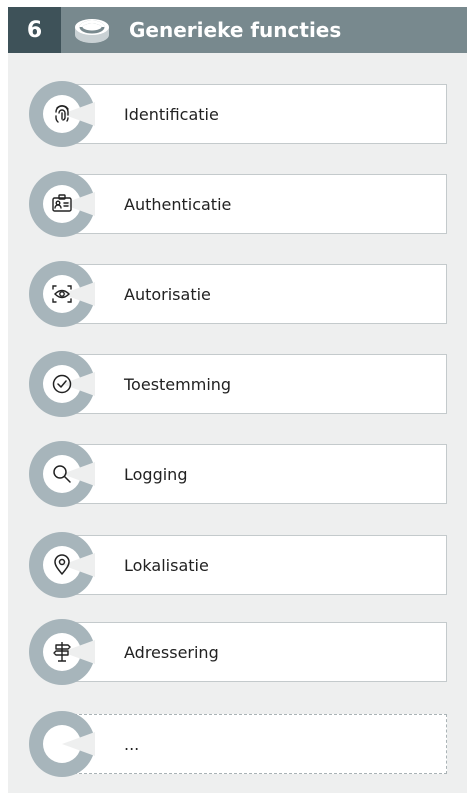  Describe the element at coordinates (167, 294) in the screenshot. I see `function-label: Autorisatie` at that location.